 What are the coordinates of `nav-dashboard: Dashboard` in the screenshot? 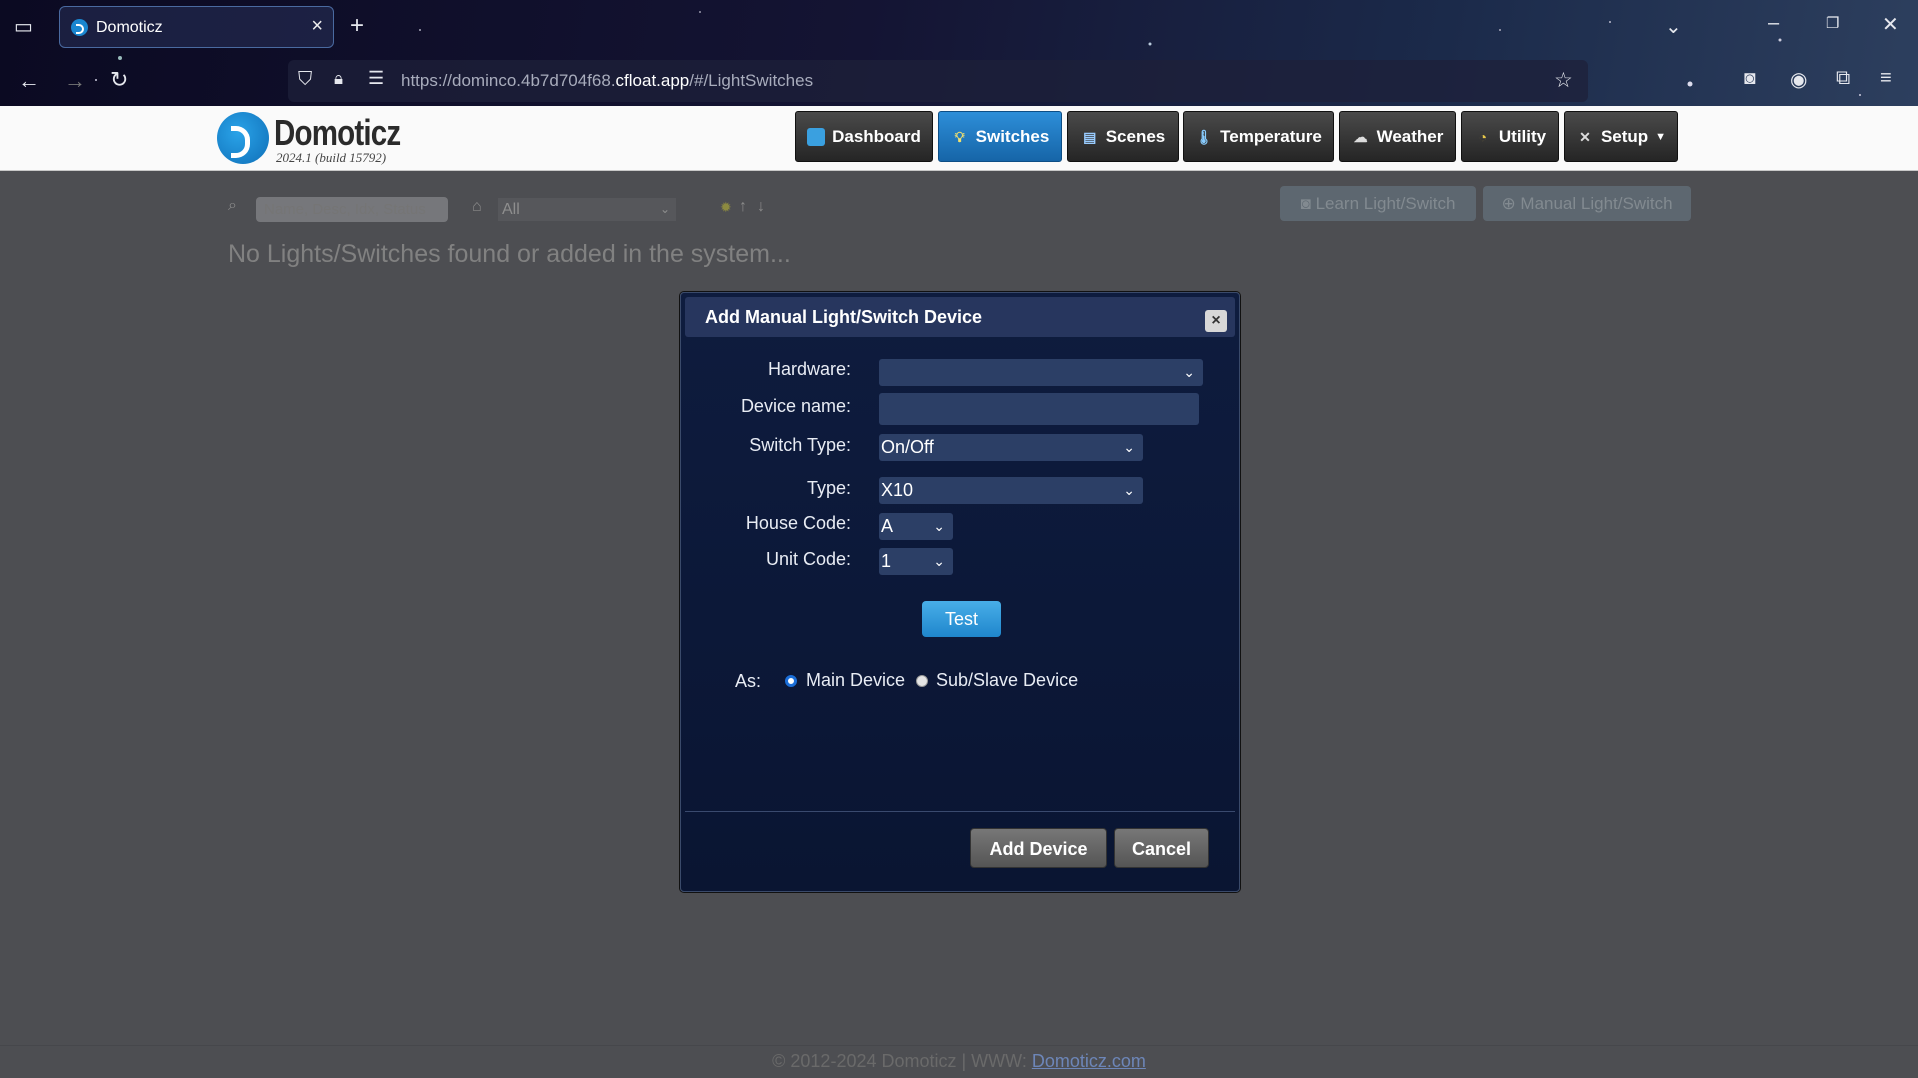 It's located at (864, 136).